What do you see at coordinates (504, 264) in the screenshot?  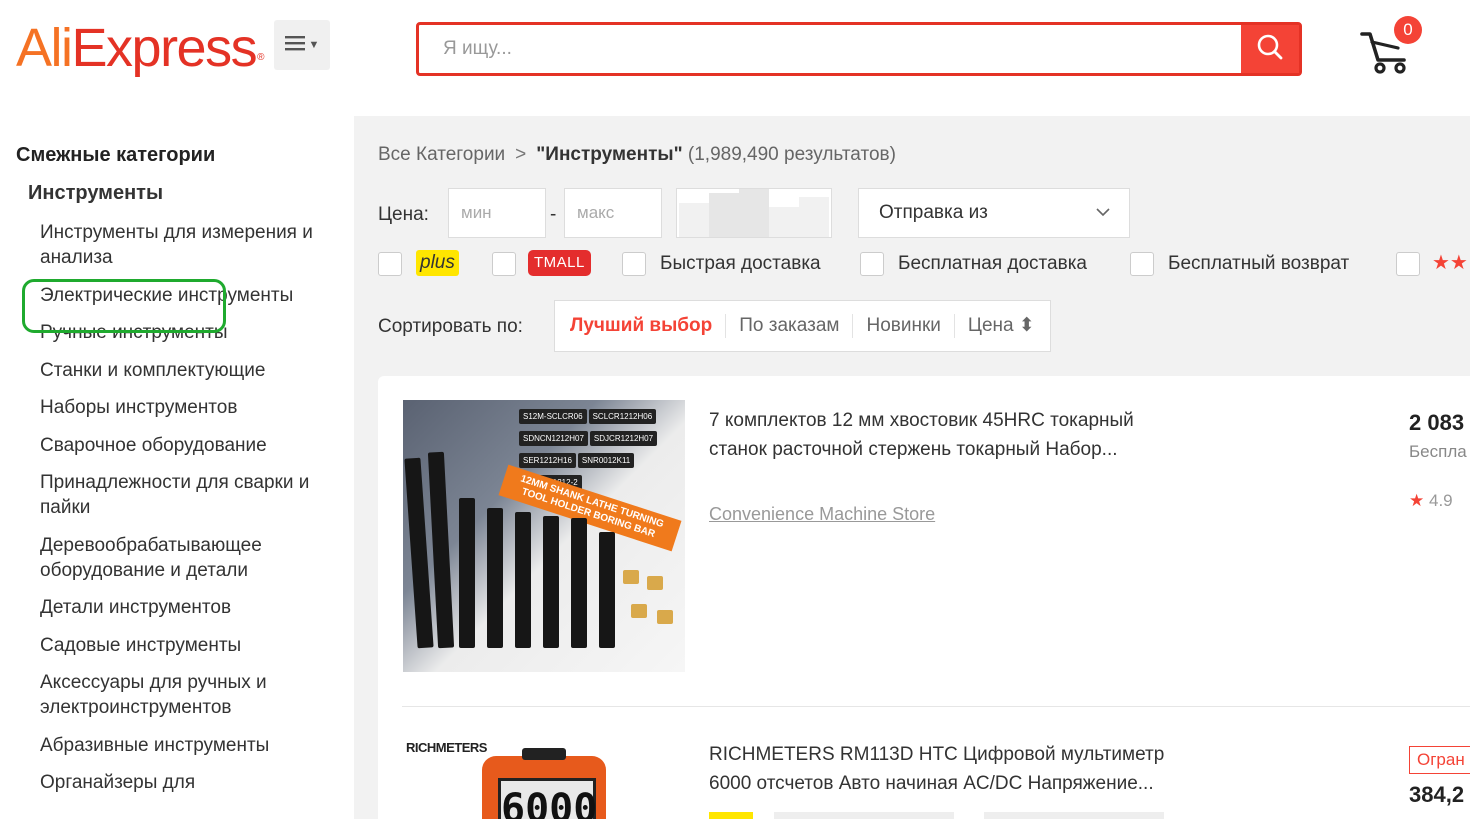 I see `tmall-checkbox` at bounding box center [504, 264].